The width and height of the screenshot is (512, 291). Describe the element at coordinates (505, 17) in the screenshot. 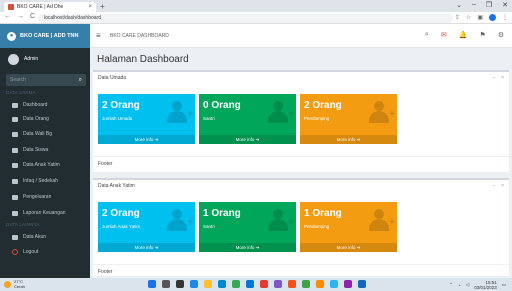

I see `browser-menu-icon: ⋮` at that location.